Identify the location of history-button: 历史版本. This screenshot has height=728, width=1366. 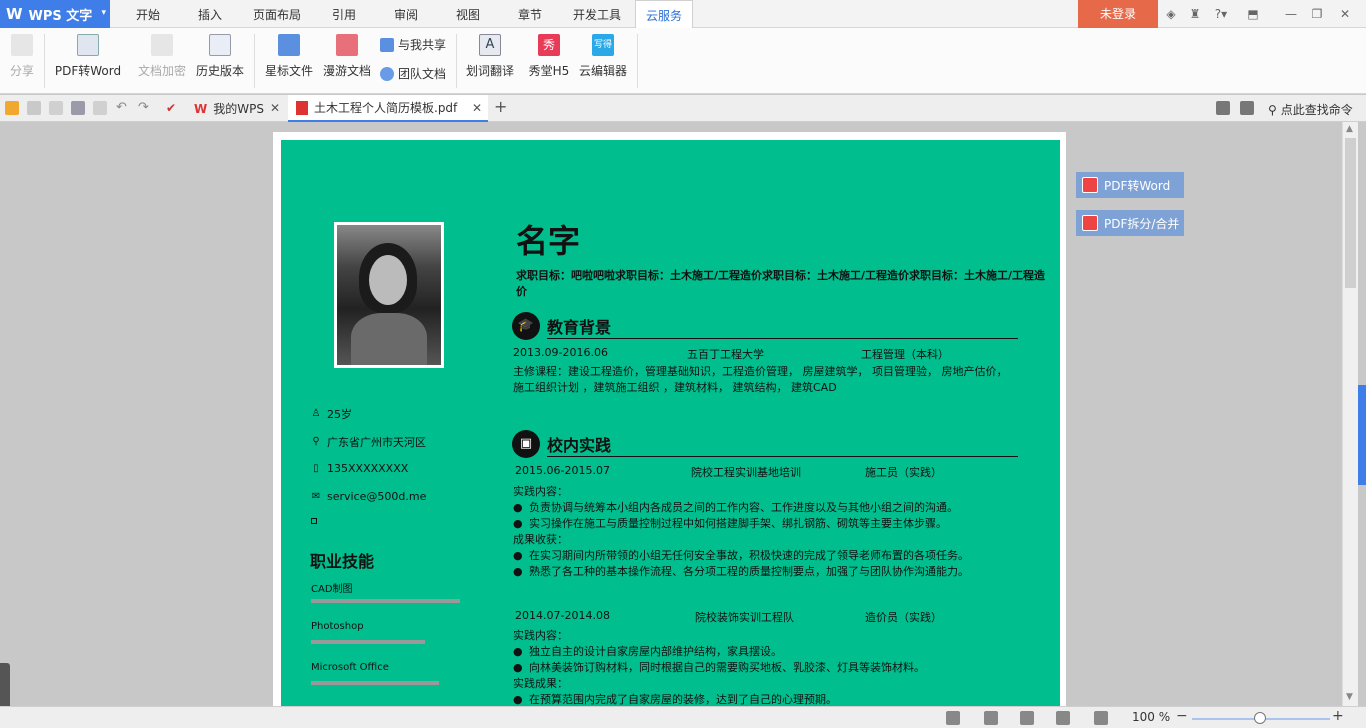
(220, 56).